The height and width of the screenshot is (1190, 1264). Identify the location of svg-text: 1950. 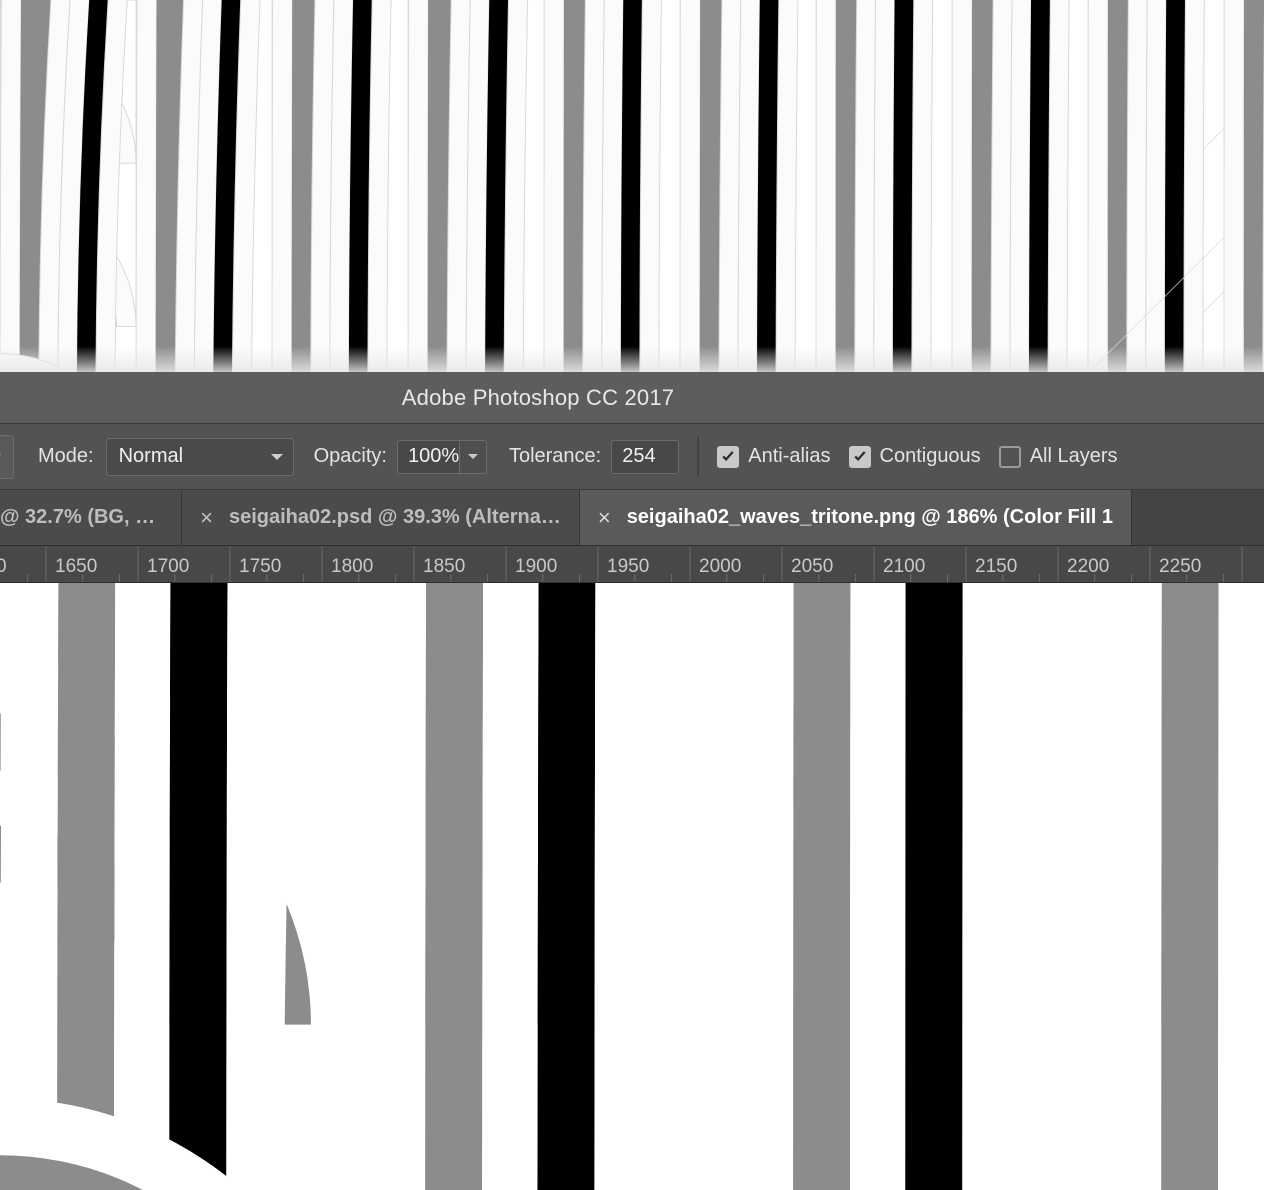
(628, 566).